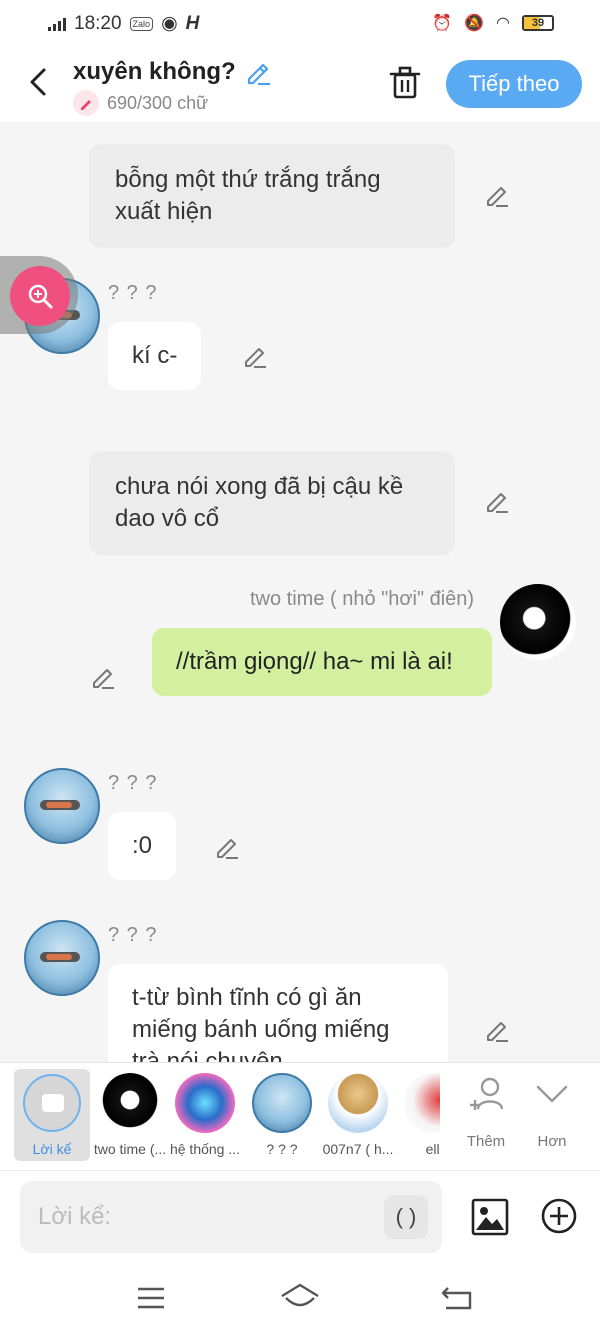 The image size is (600, 1333). What do you see at coordinates (52, 1149) in the screenshot?
I see `chip-label: Lời kể` at bounding box center [52, 1149].